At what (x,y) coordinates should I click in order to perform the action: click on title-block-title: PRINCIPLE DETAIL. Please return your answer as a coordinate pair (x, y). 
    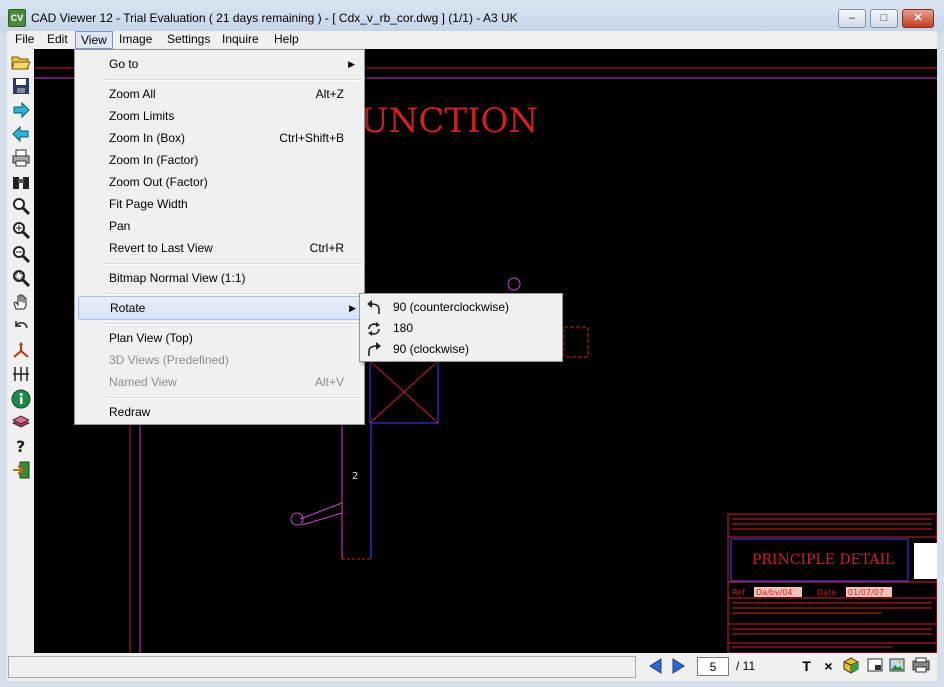
    Looking at the image, I should click on (823, 560).